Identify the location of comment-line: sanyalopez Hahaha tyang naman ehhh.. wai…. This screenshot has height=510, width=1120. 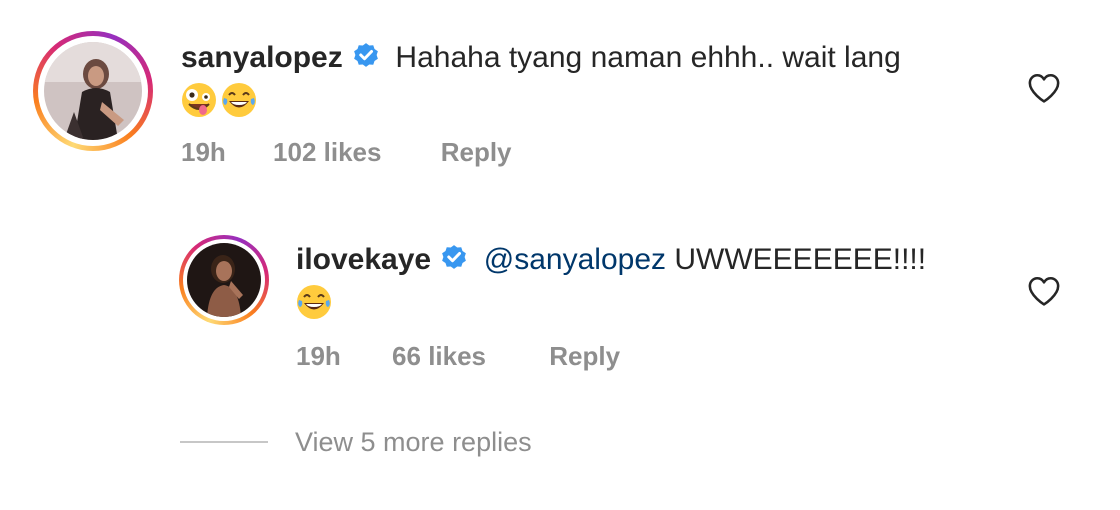
(541, 59).